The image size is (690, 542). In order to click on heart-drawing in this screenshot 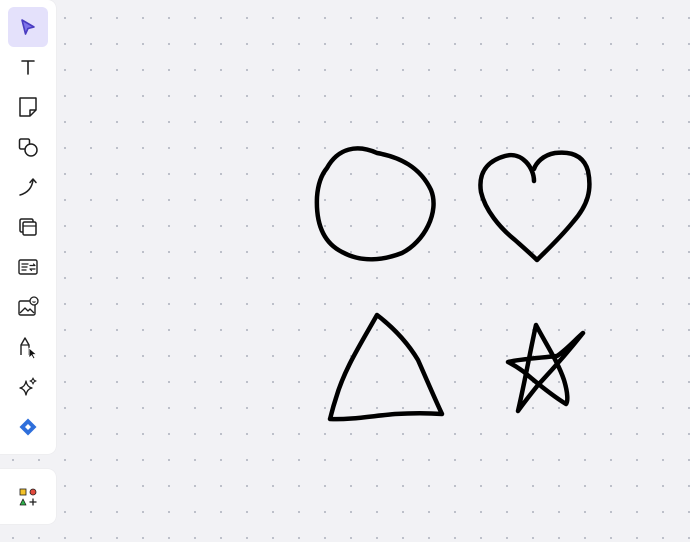, I will do `click(535, 206)`.